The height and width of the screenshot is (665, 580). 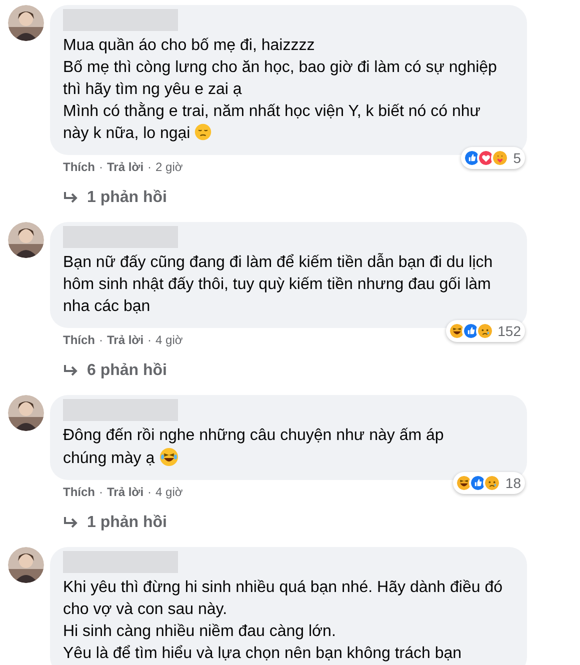 What do you see at coordinates (278, 284) in the screenshot?
I see `comment-text: Bạn nữ đấy cũng đang đi làm để kiếm tiền dẫn bạn đi du lịch hôm sinh nhật đấy thôi, tuy quỳ kiếm tiền nhưng đau gối làm nha các bạn` at bounding box center [278, 284].